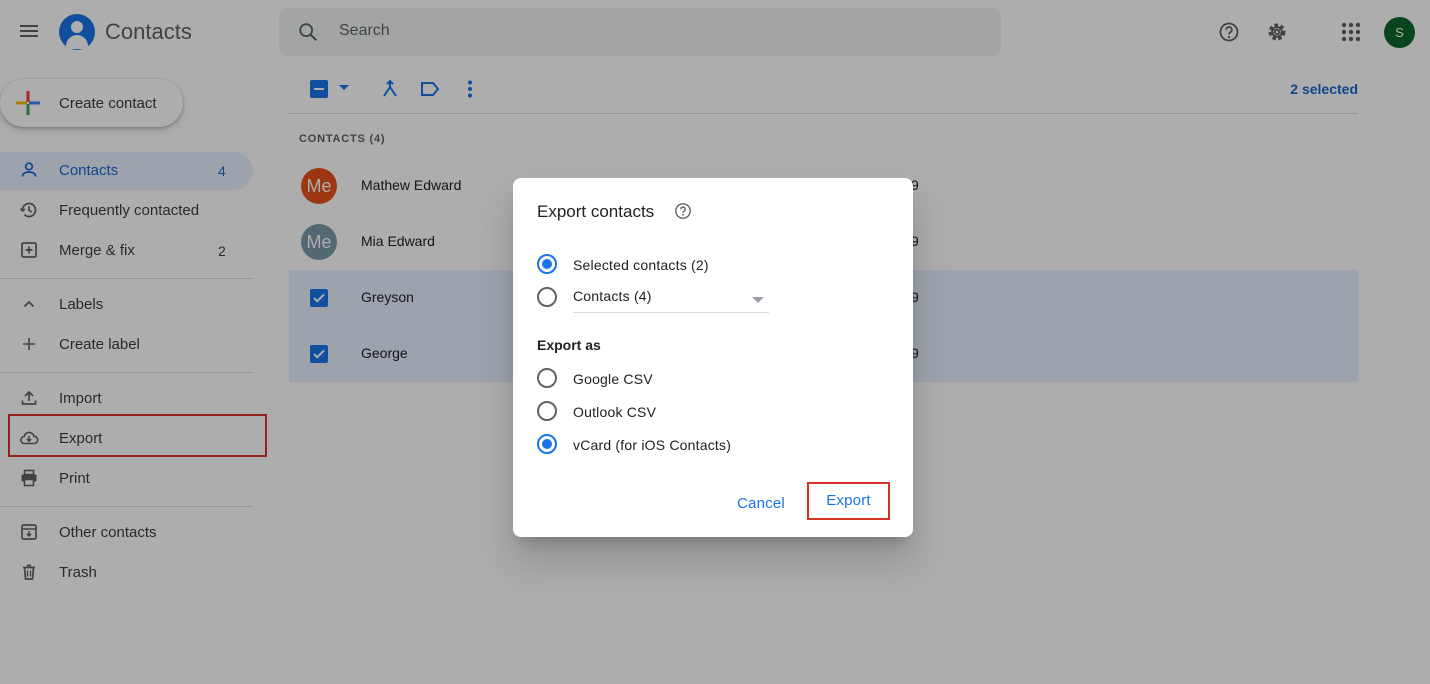 Image resolution: width=1430 pixels, height=684 pixels. I want to click on contacts-group-value: Contacts (4), so click(612, 296).